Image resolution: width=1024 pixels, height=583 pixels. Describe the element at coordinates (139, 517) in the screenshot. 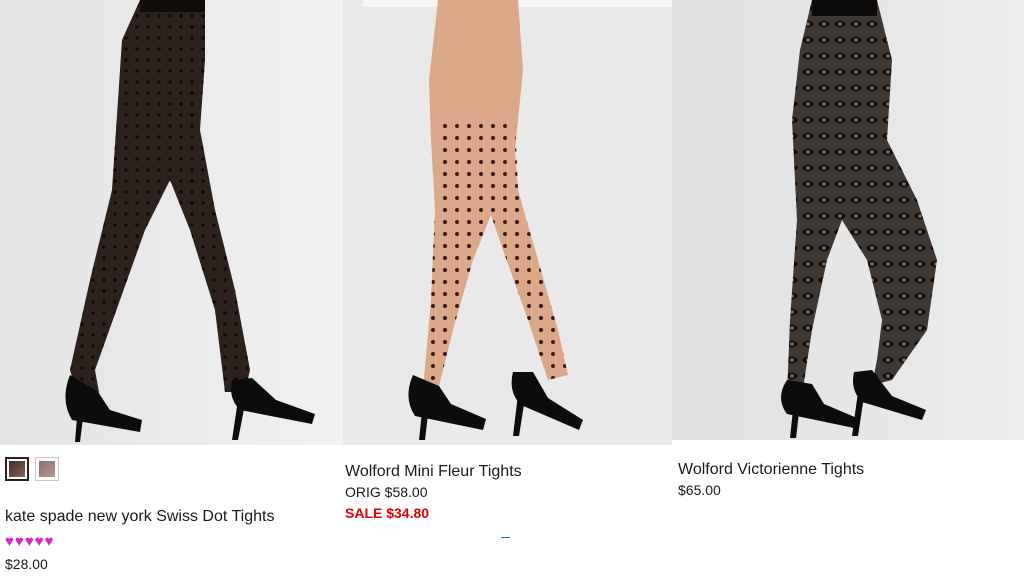

I see `product-name: kate spade new york Swiss Dot Tights` at that location.